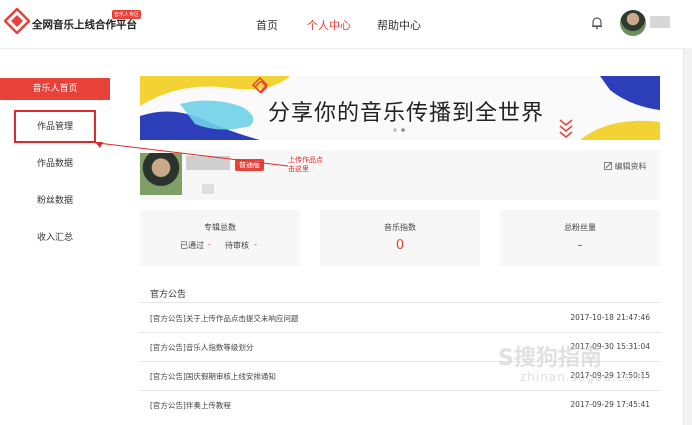 Image resolution: width=692 pixels, height=425 pixels. I want to click on stat-pending-value: -, so click(255, 244).